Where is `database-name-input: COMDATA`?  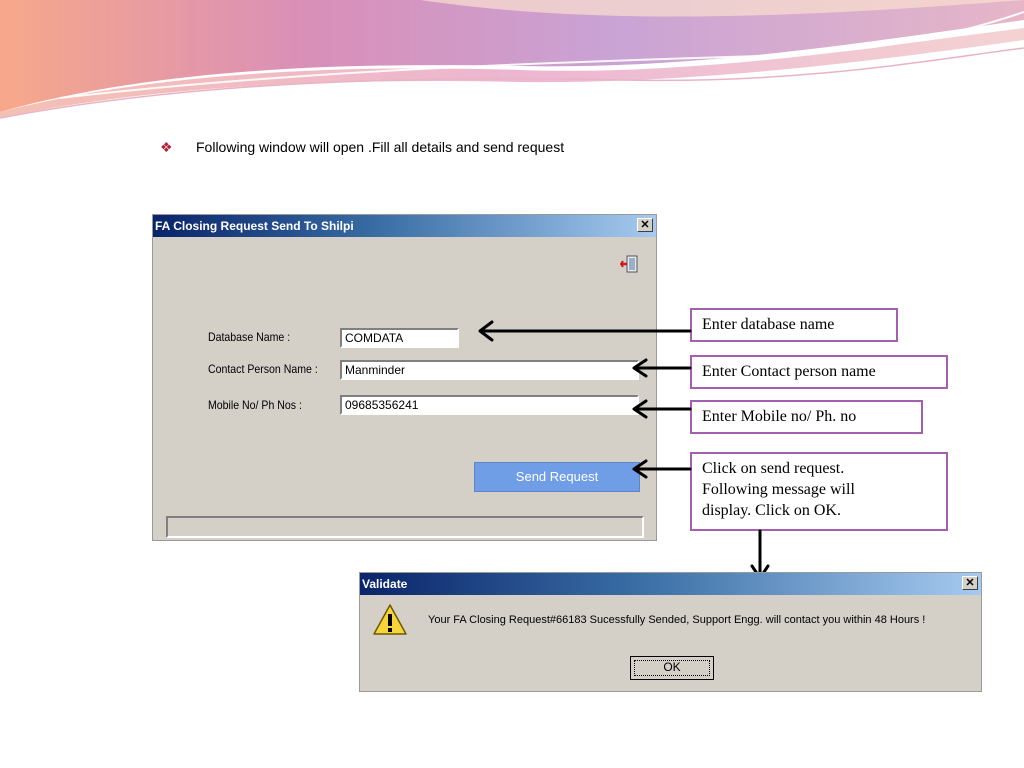 database-name-input: COMDATA is located at coordinates (399, 338).